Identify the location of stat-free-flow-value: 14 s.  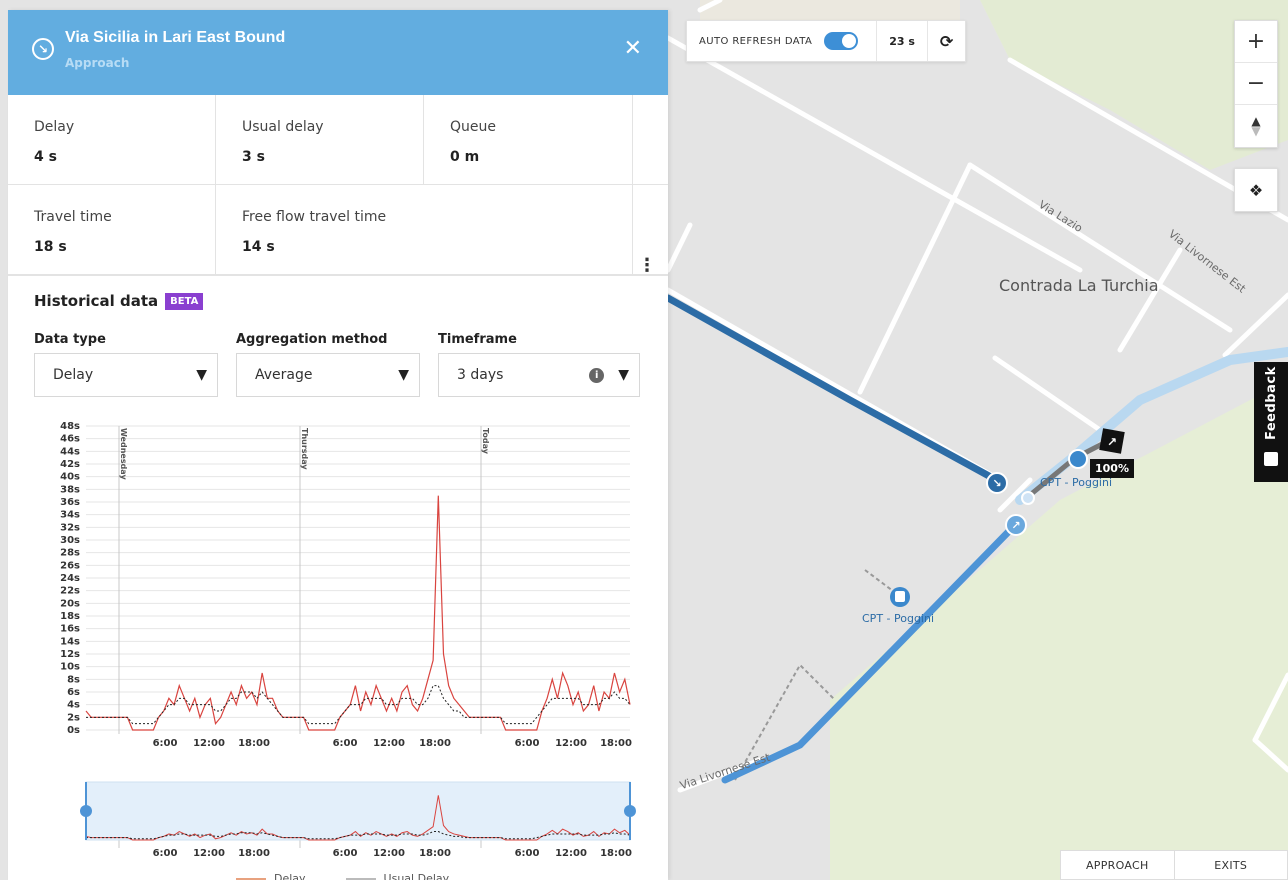
(258, 247).